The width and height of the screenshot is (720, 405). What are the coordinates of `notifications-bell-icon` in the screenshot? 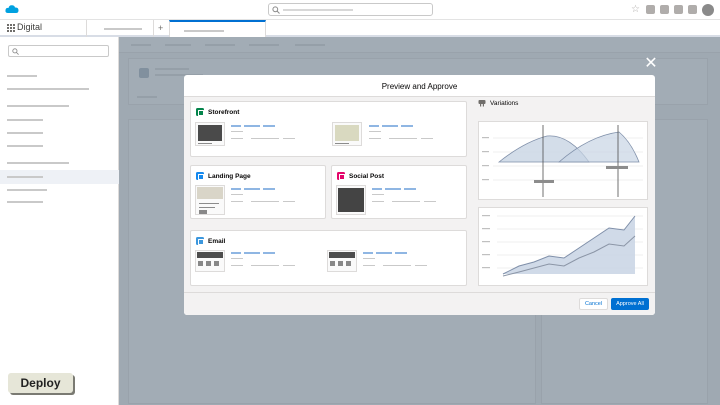 It's located at (692, 9).